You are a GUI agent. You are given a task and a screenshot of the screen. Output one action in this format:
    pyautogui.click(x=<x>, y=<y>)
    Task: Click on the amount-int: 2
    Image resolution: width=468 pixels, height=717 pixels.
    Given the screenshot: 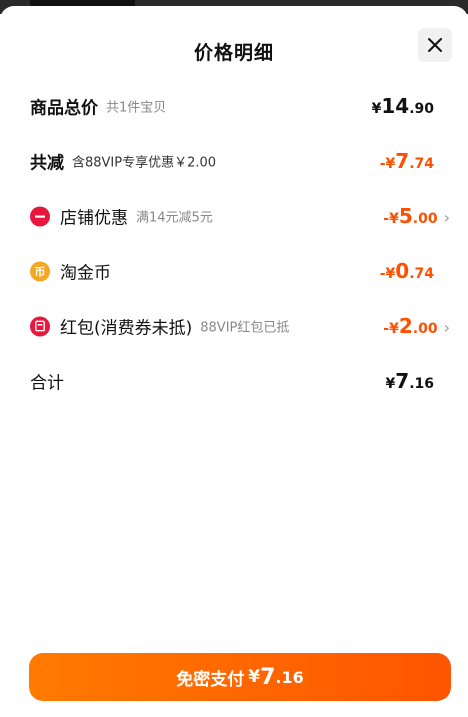 What is the action you would take?
    pyautogui.click(x=405, y=326)
    